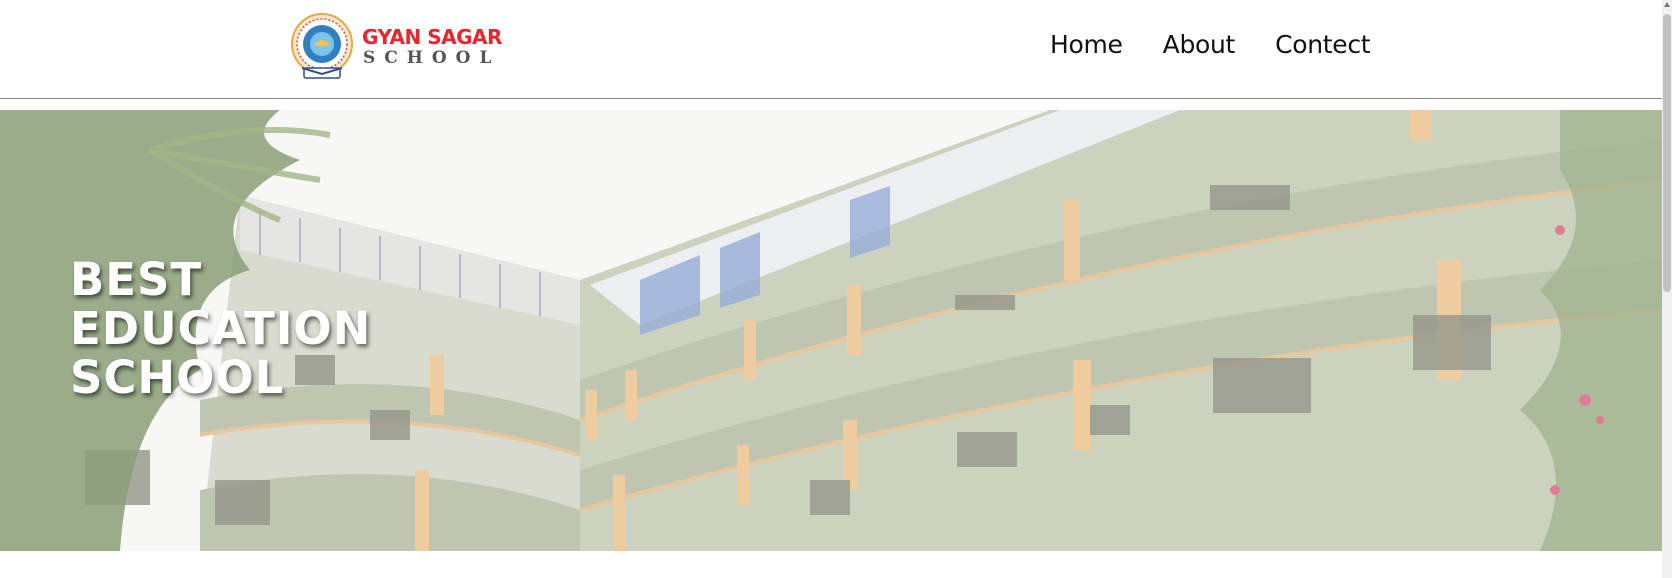  What do you see at coordinates (432, 58) in the screenshot?
I see `brand-name-line2: SCHOOL` at bounding box center [432, 58].